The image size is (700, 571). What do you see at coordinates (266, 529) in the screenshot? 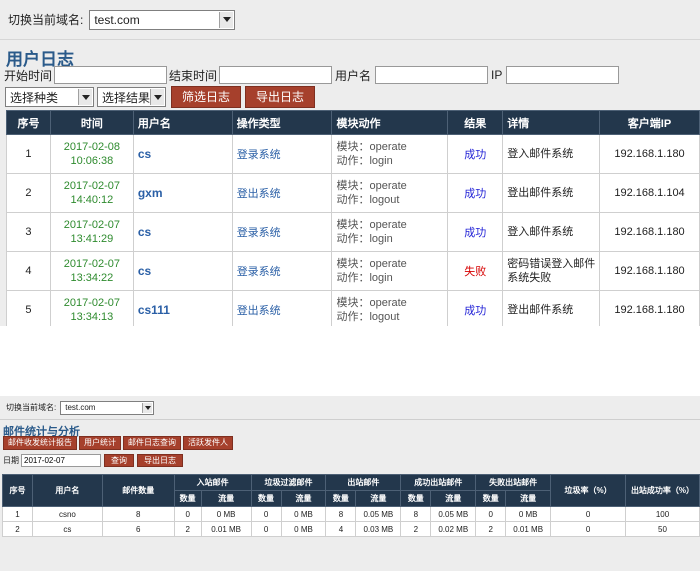
I see `cell-sp-n: 0` at bounding box center [266, 529].